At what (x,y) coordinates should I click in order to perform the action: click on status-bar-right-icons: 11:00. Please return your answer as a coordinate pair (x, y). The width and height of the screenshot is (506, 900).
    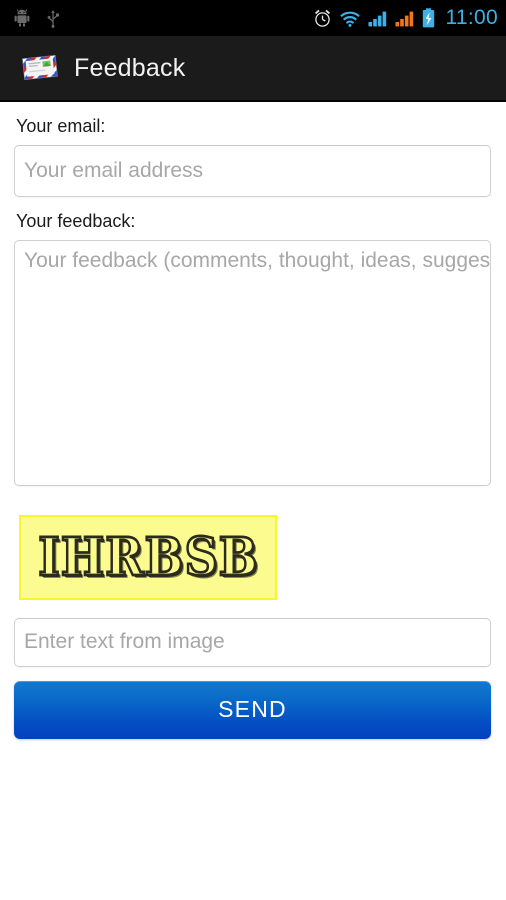
    Looking at the image, I should click on (406, 18).